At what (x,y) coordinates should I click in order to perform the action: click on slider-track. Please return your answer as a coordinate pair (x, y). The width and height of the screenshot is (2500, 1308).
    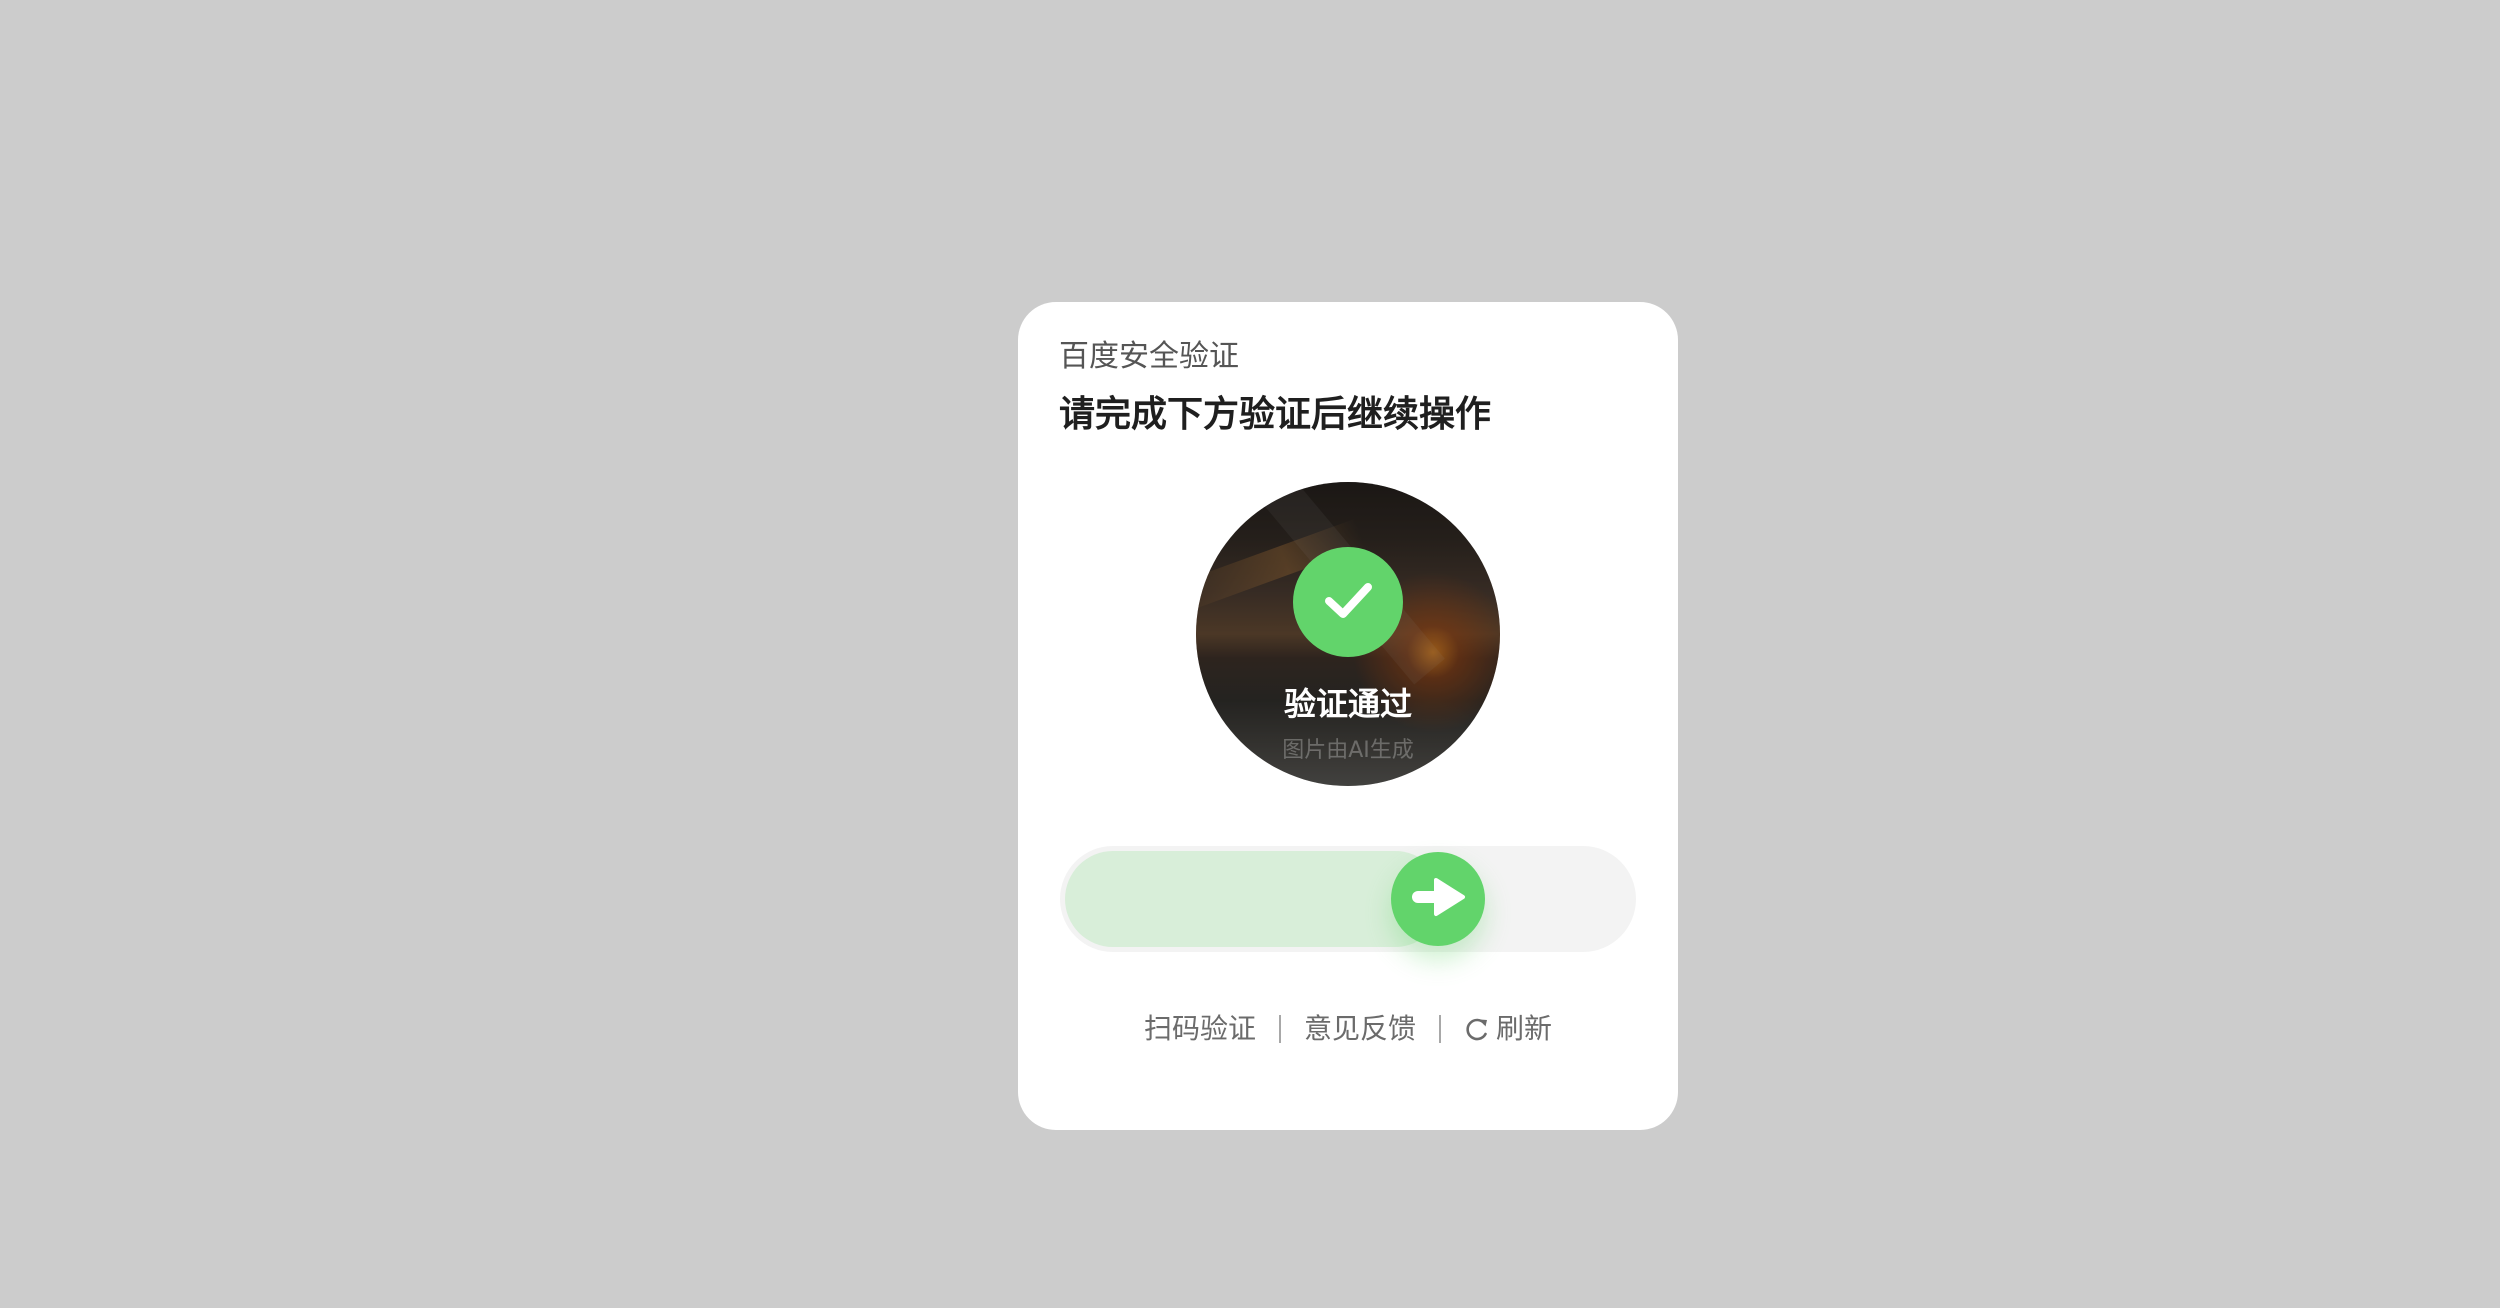
    Looking at the image, I should click on (1348, 899).